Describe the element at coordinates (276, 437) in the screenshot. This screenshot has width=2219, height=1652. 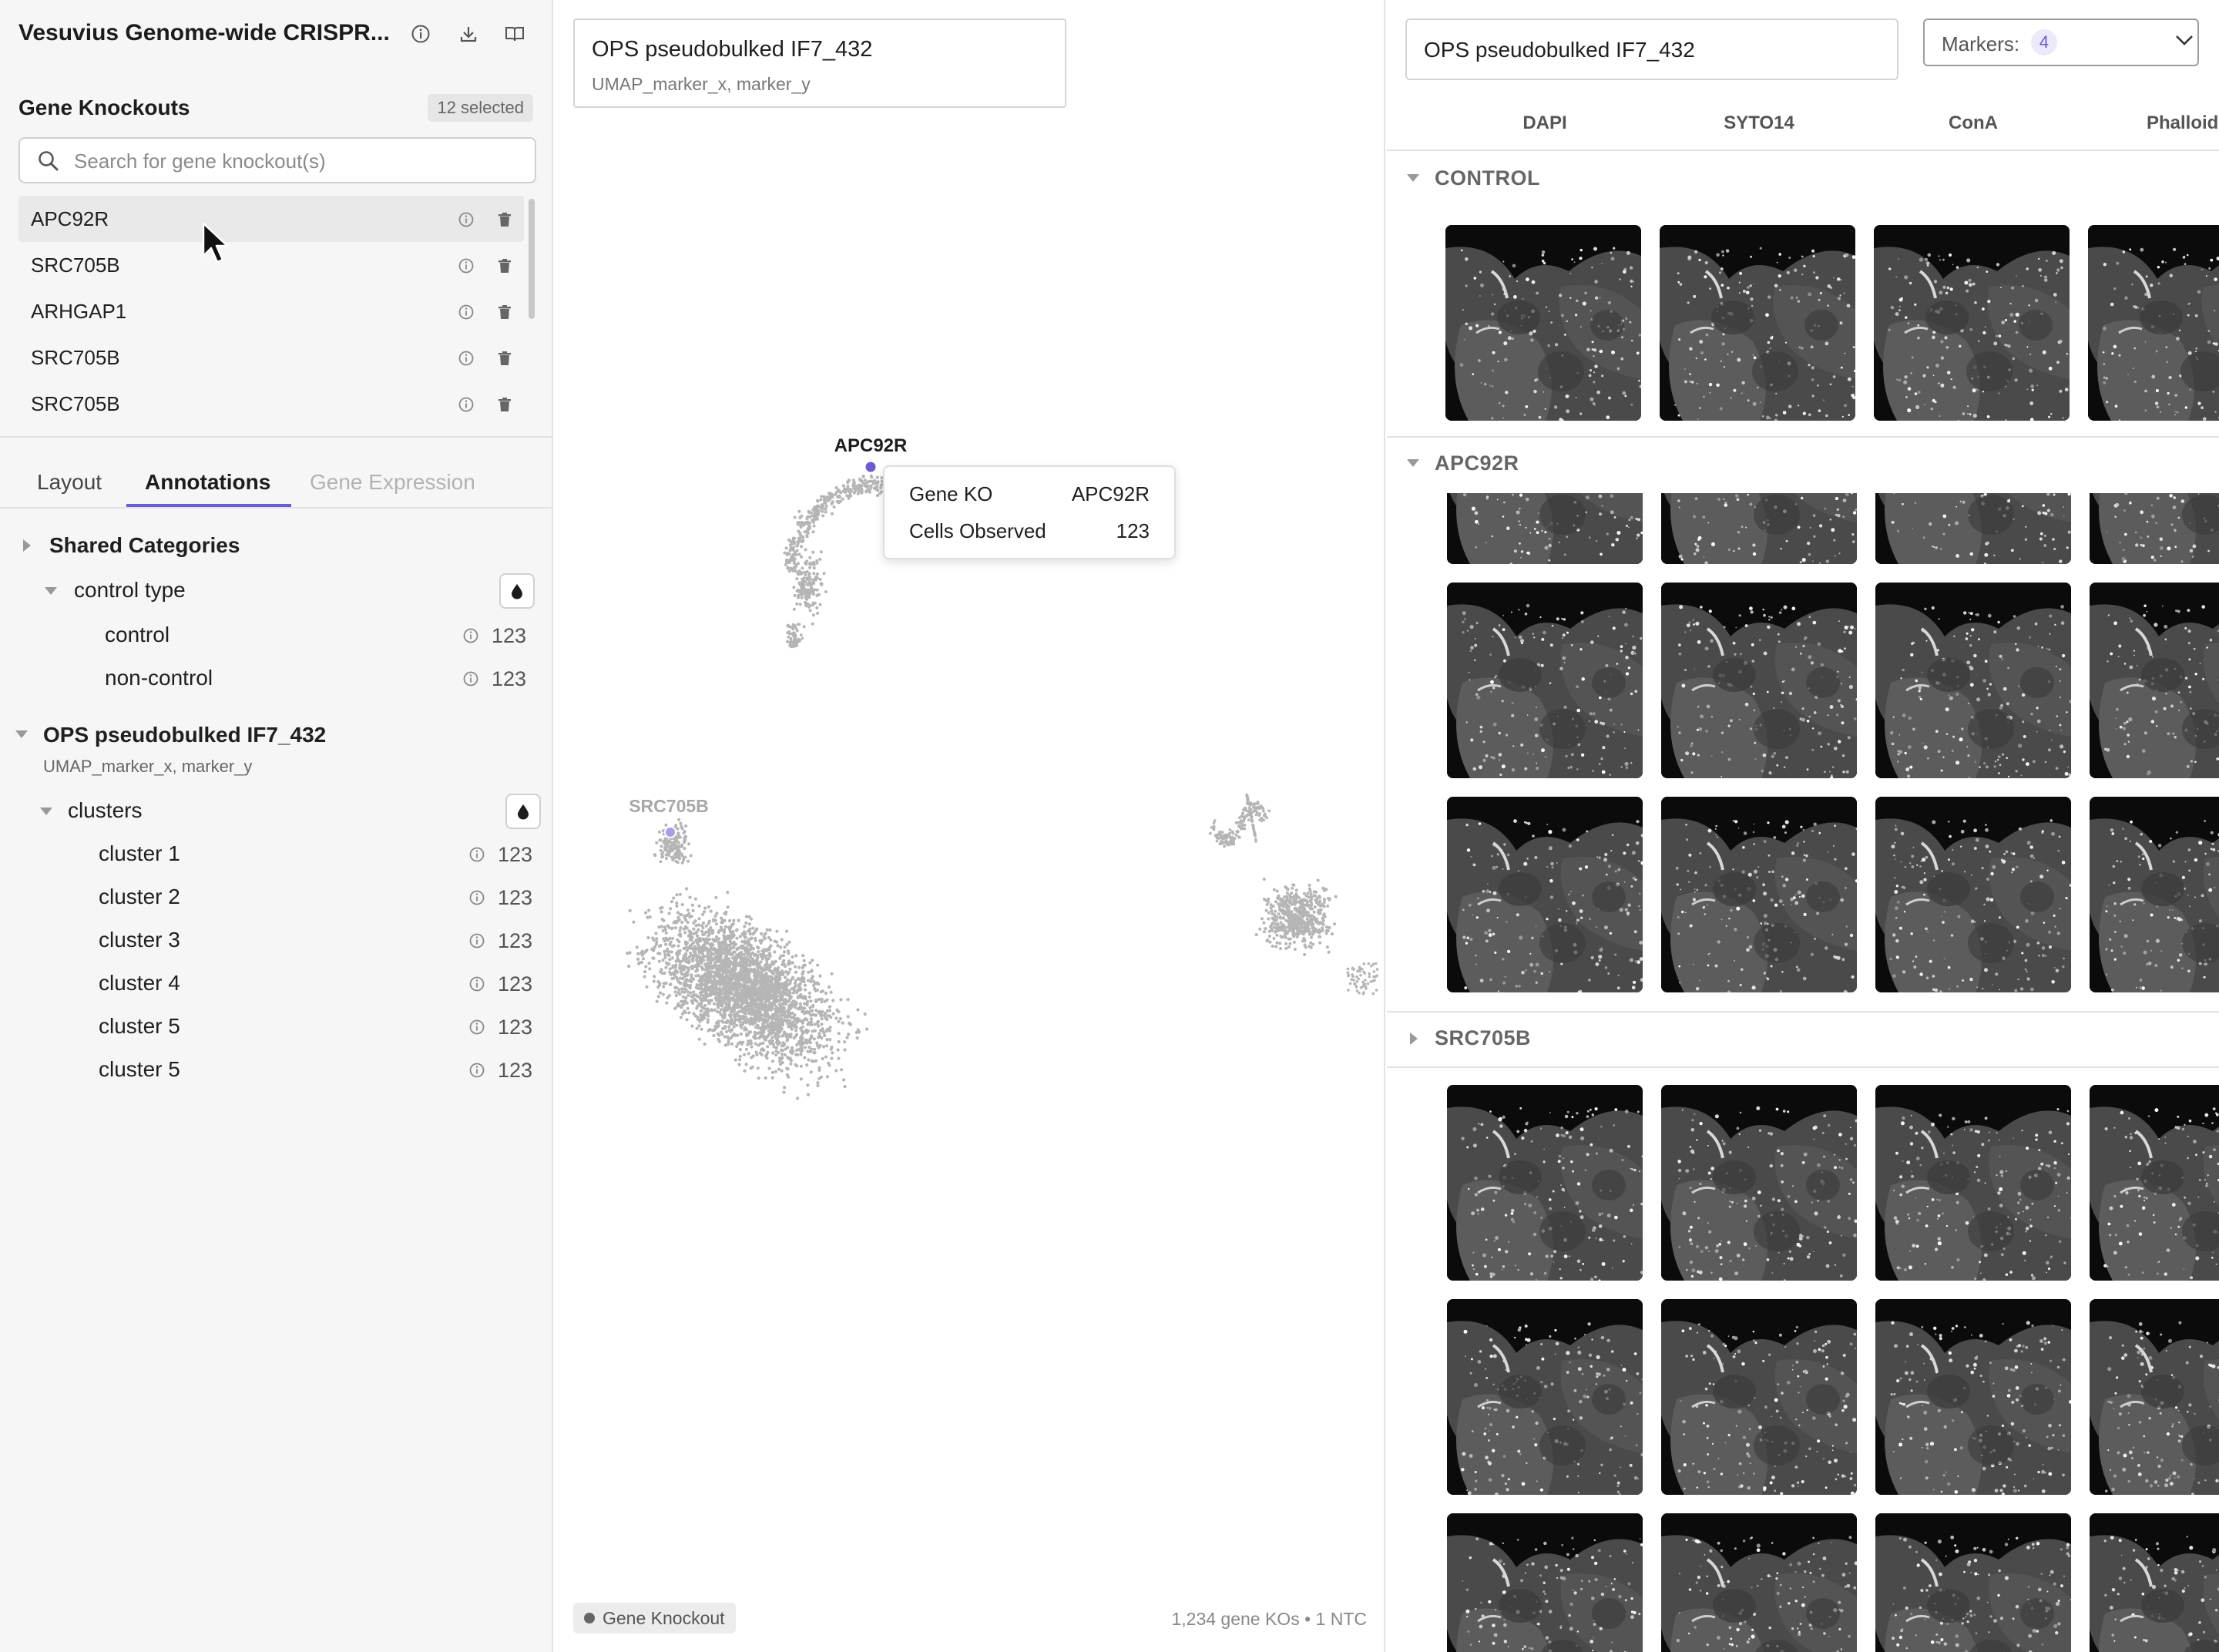
I see `divider` at that location.